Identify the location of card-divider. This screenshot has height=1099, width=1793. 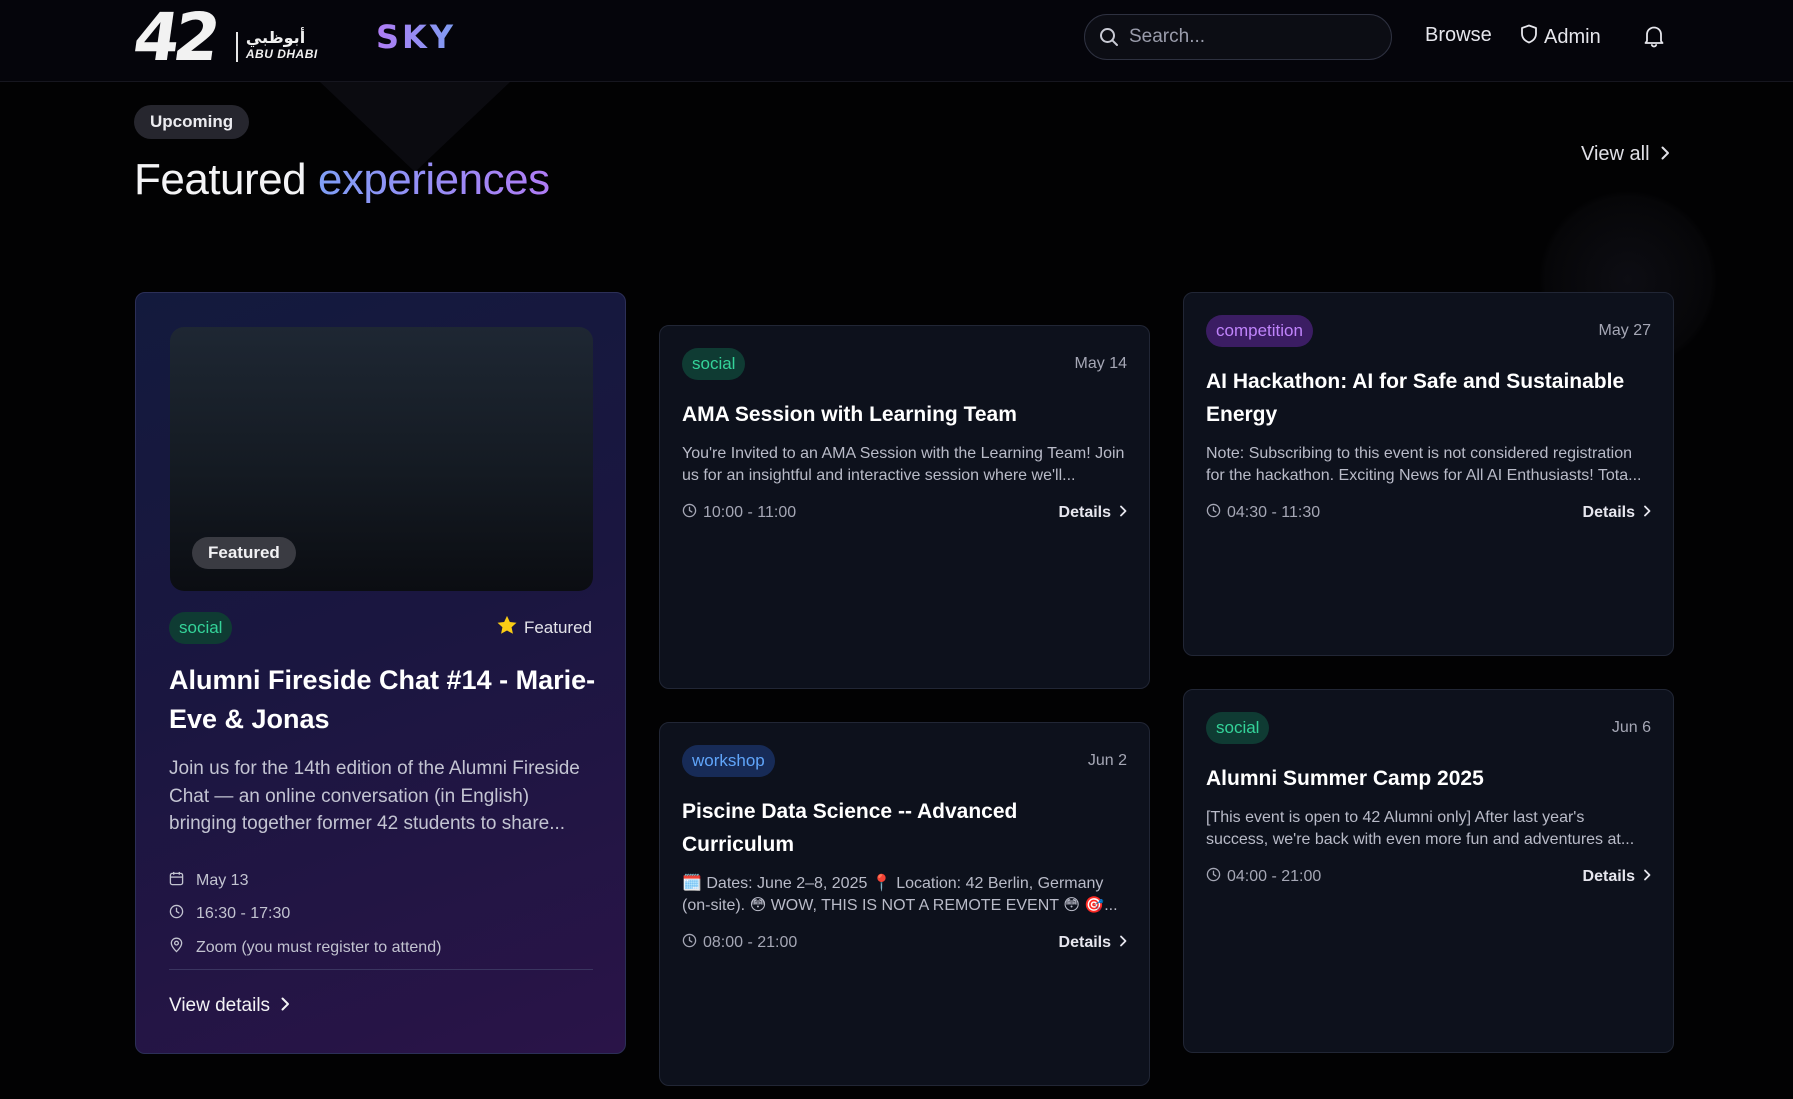
(381, 969).